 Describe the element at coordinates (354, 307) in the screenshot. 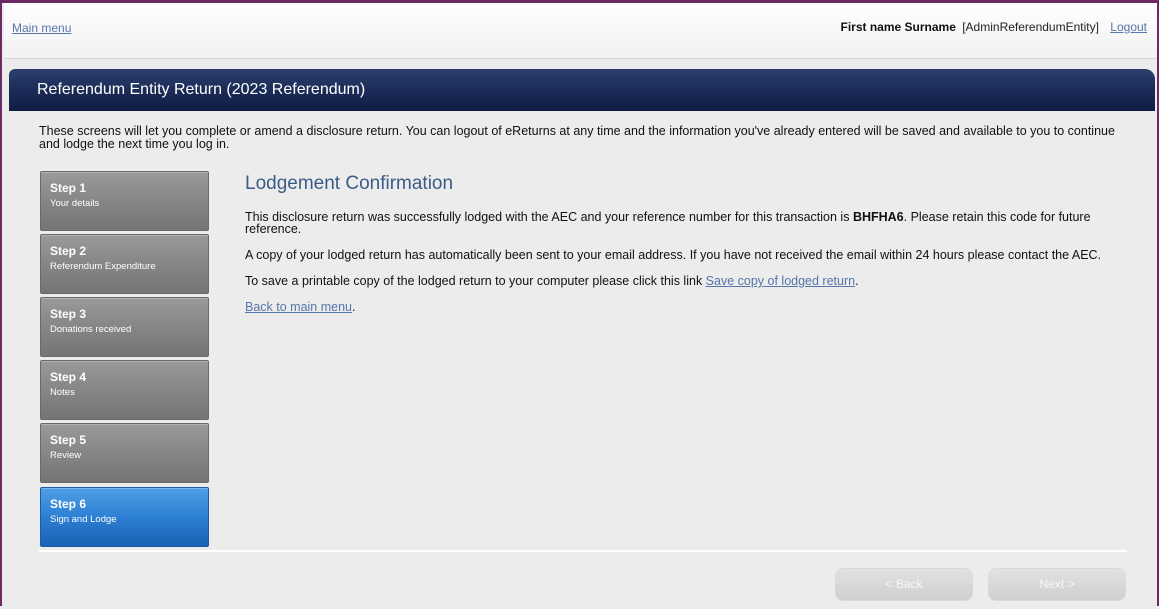

I see `back-text-end: .` at that location.